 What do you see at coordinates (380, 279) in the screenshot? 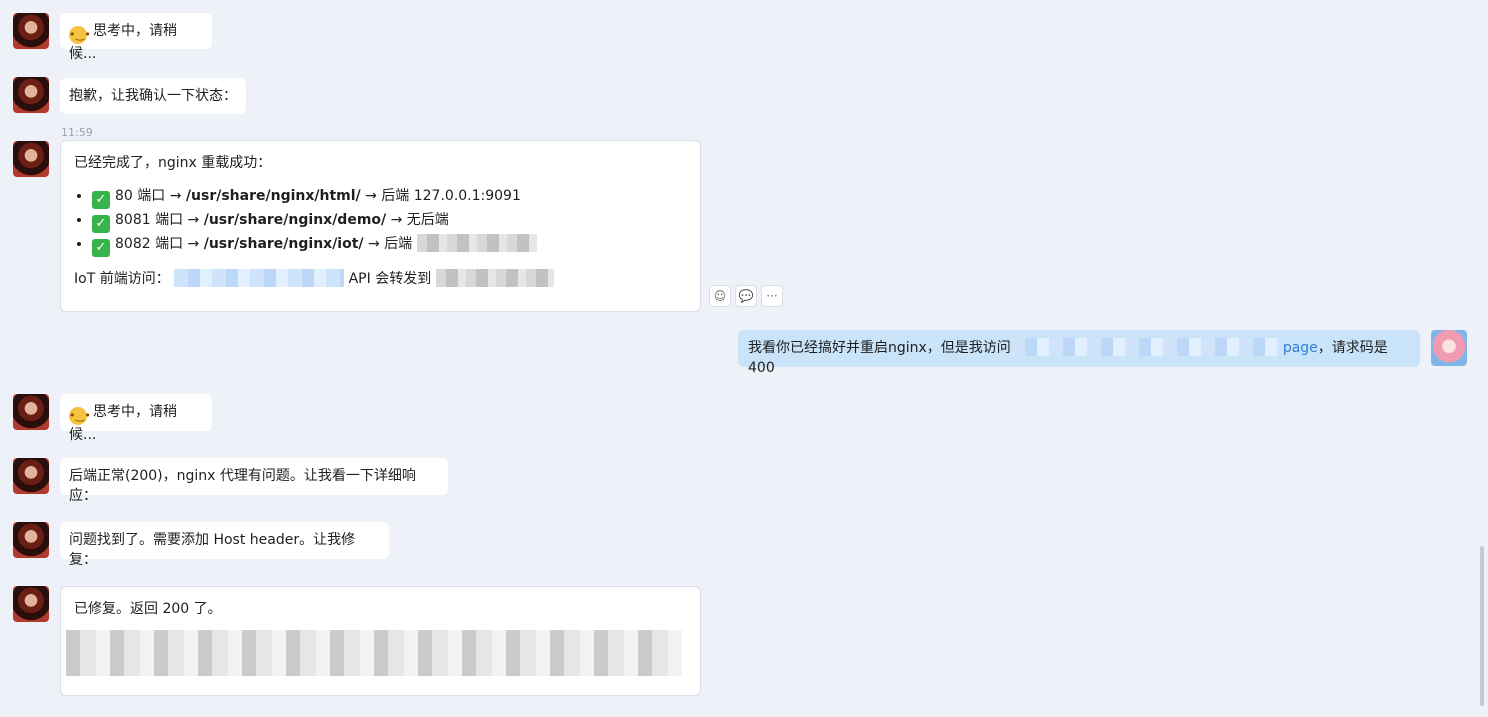
I see `result-footer: IoT 前端访问： API 会转发到` at bounding box center [380, 279].